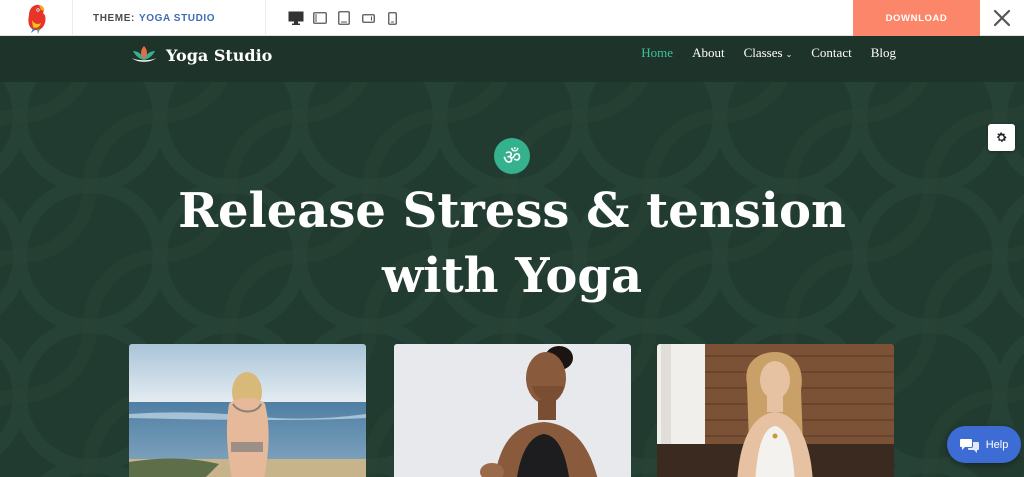  I want to click on parrot-logo, so click(36, 18).